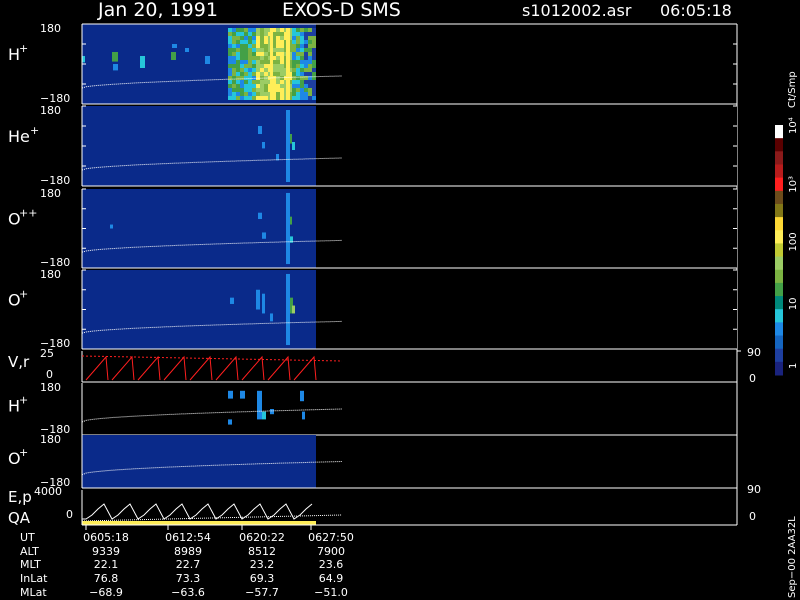 This screenshot has height=600, width=800. What do you see at coordinates (526, 64) in the screenshot?
I see `no-data-region` at bounding box center [526, 64].